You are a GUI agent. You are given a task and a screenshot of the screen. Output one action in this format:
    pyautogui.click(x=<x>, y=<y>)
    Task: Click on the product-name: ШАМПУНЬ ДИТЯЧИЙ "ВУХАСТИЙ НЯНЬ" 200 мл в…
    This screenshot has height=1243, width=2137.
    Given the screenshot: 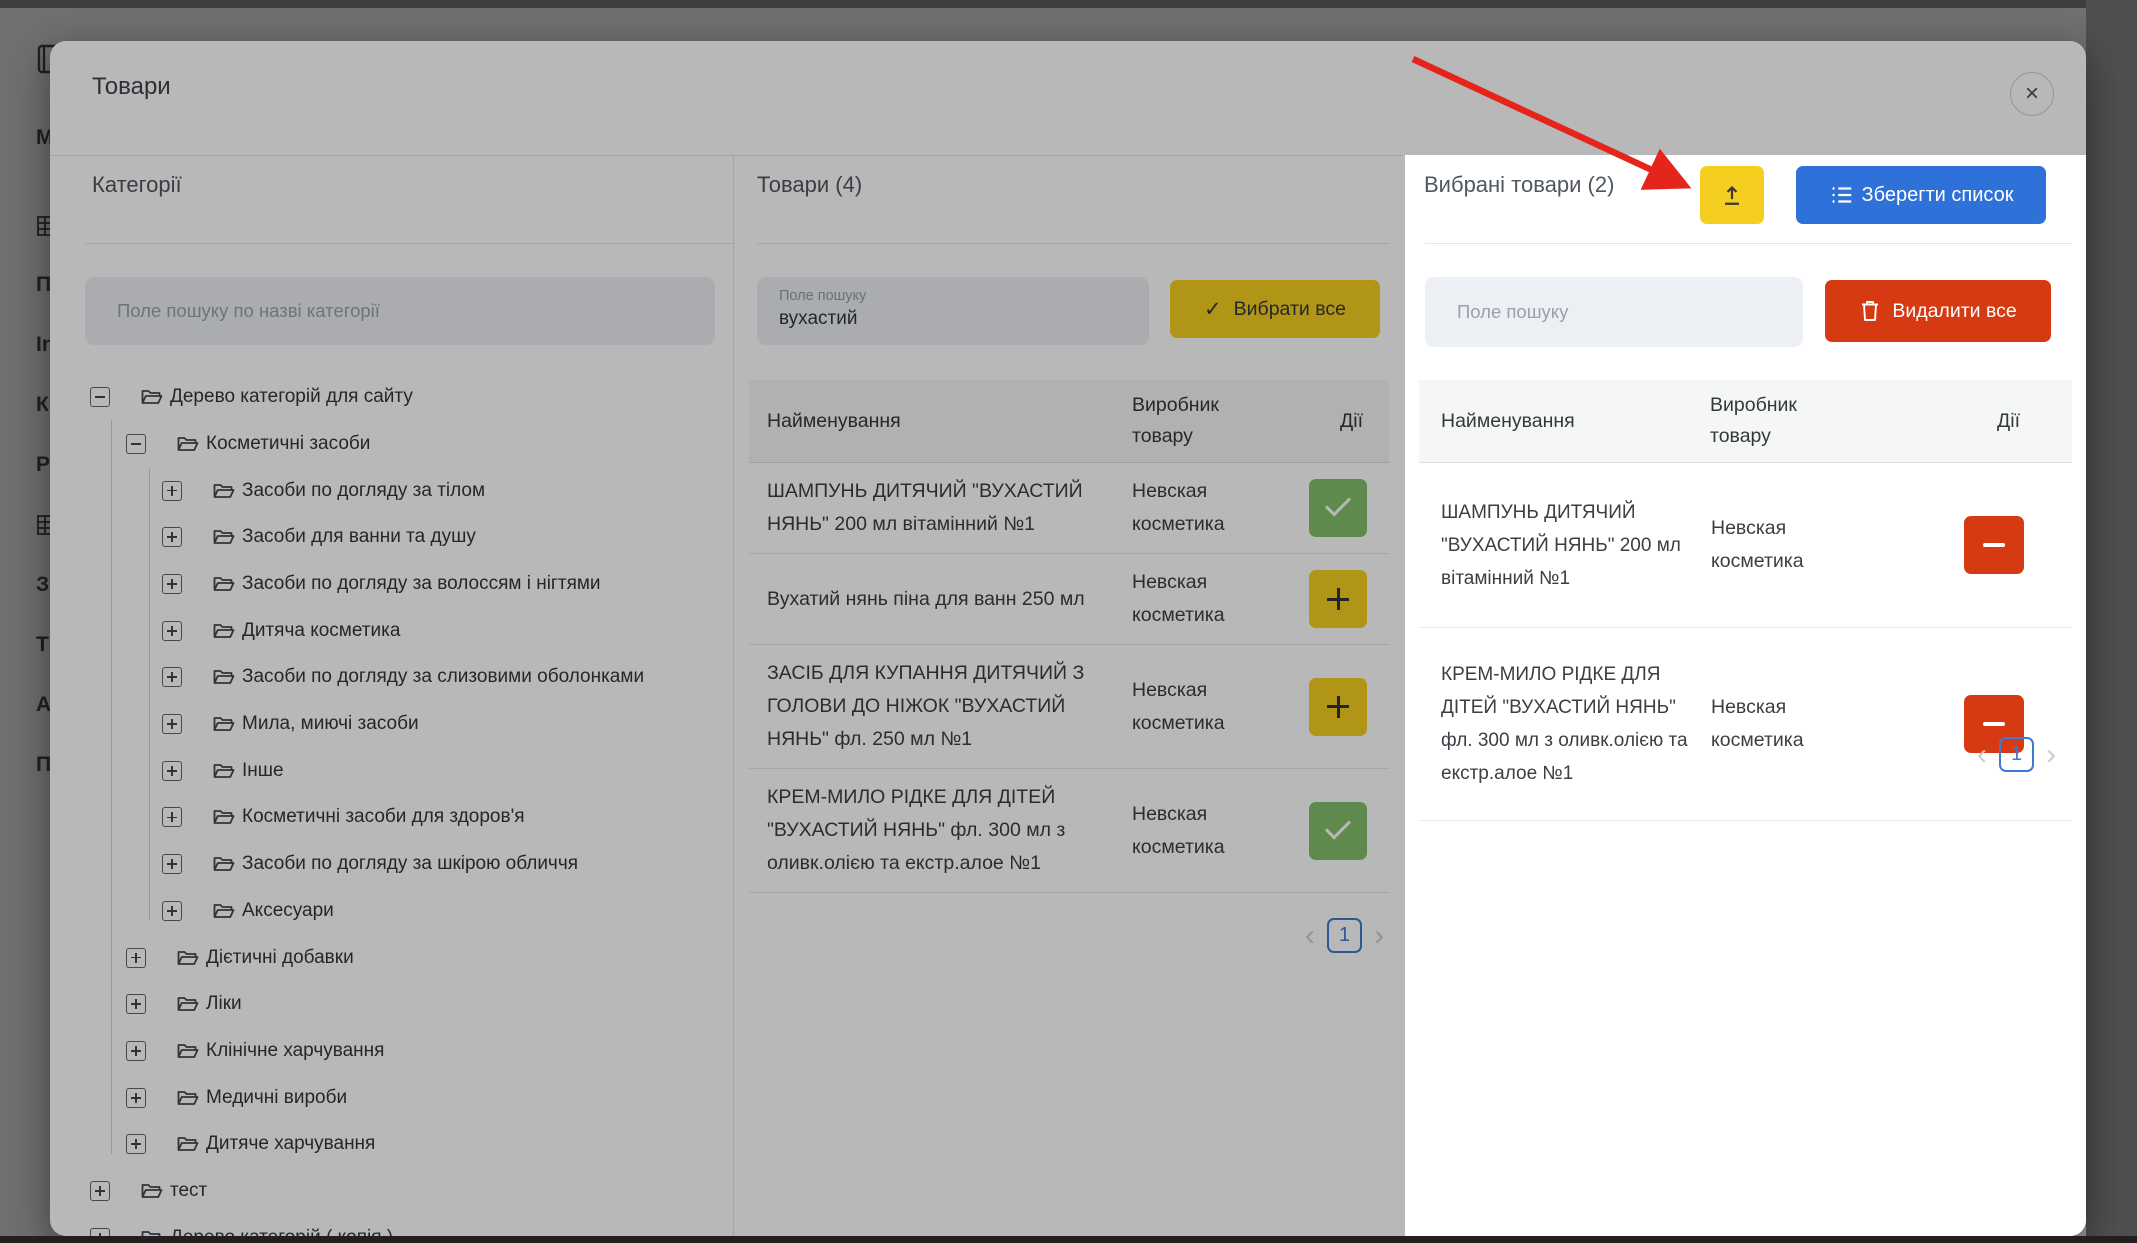 What is the action you would take?
    pyautogui.click(x=1561, y=545)
    